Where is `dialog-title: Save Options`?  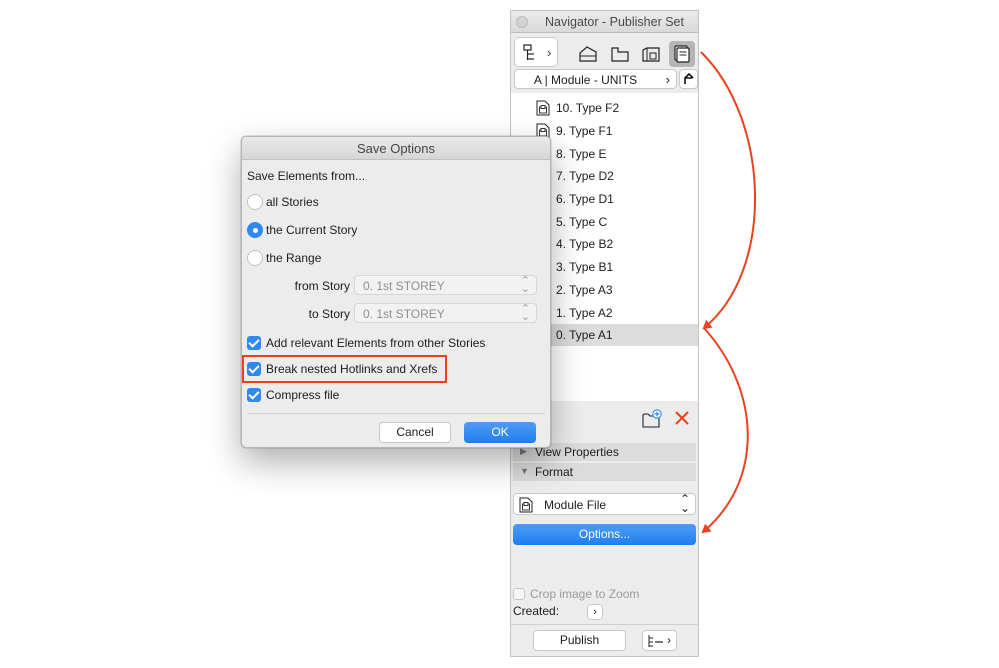
dialog-title: Save Options is located at coordinates (396, 148).